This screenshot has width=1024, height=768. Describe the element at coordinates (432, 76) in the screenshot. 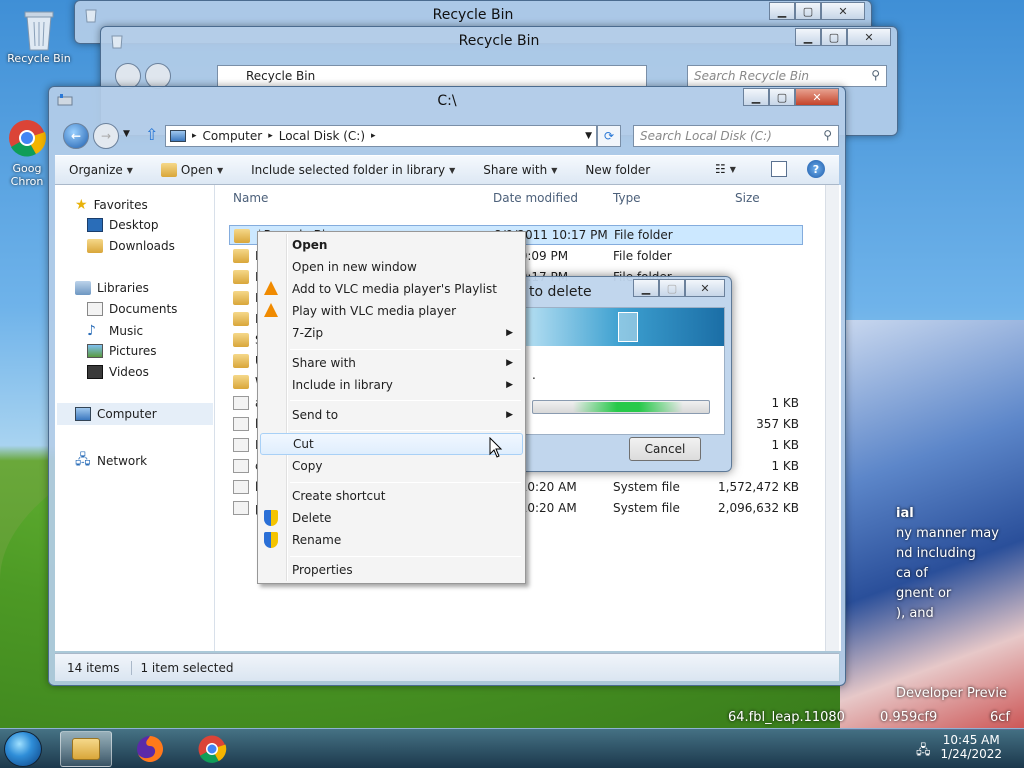

I see `address-bar: Recycle Bin` at that location.